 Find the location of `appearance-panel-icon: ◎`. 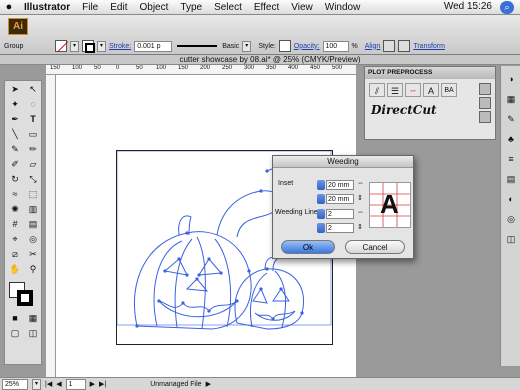

appearance-panel-icon: ◎ is located at coordinates (511, 219).